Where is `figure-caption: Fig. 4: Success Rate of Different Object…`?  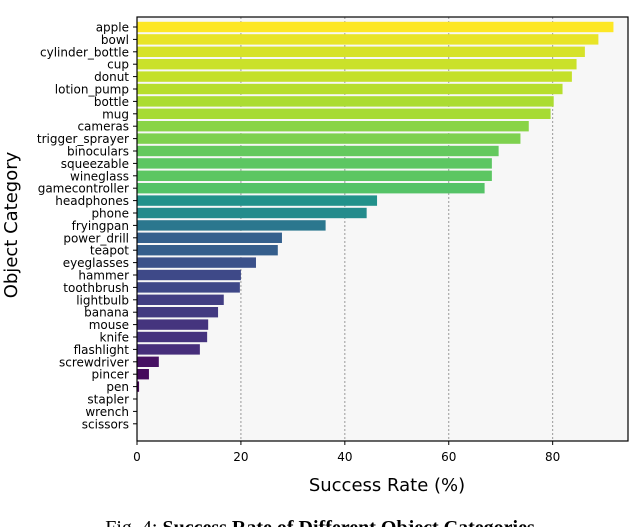 figure-caption: Fig. 4: Success Rate of Different Object… is located at coordinates (320, 522).